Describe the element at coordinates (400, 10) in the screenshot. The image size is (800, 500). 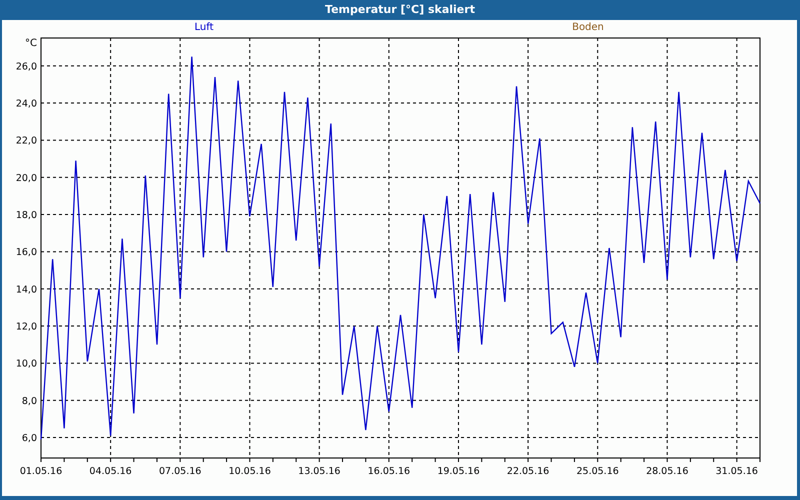
I see `window-title: Temperatur [°C] skaliert` at that location.